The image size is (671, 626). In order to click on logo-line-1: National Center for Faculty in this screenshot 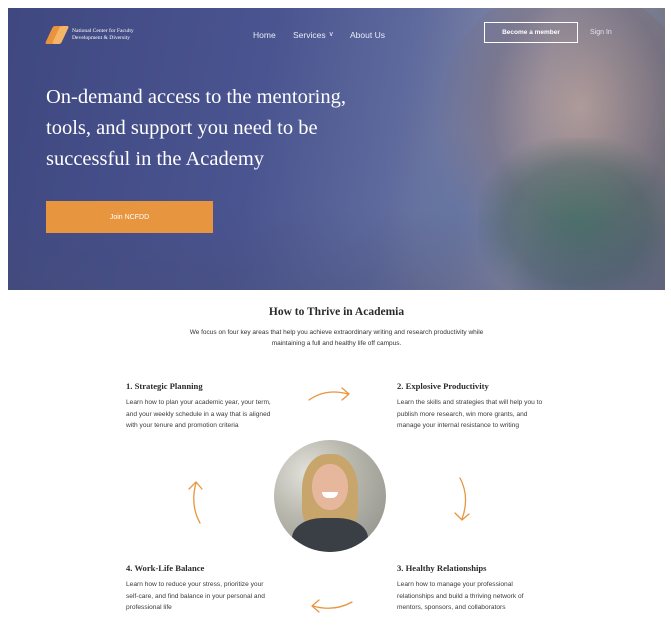, I will do `click(103, 31)`.